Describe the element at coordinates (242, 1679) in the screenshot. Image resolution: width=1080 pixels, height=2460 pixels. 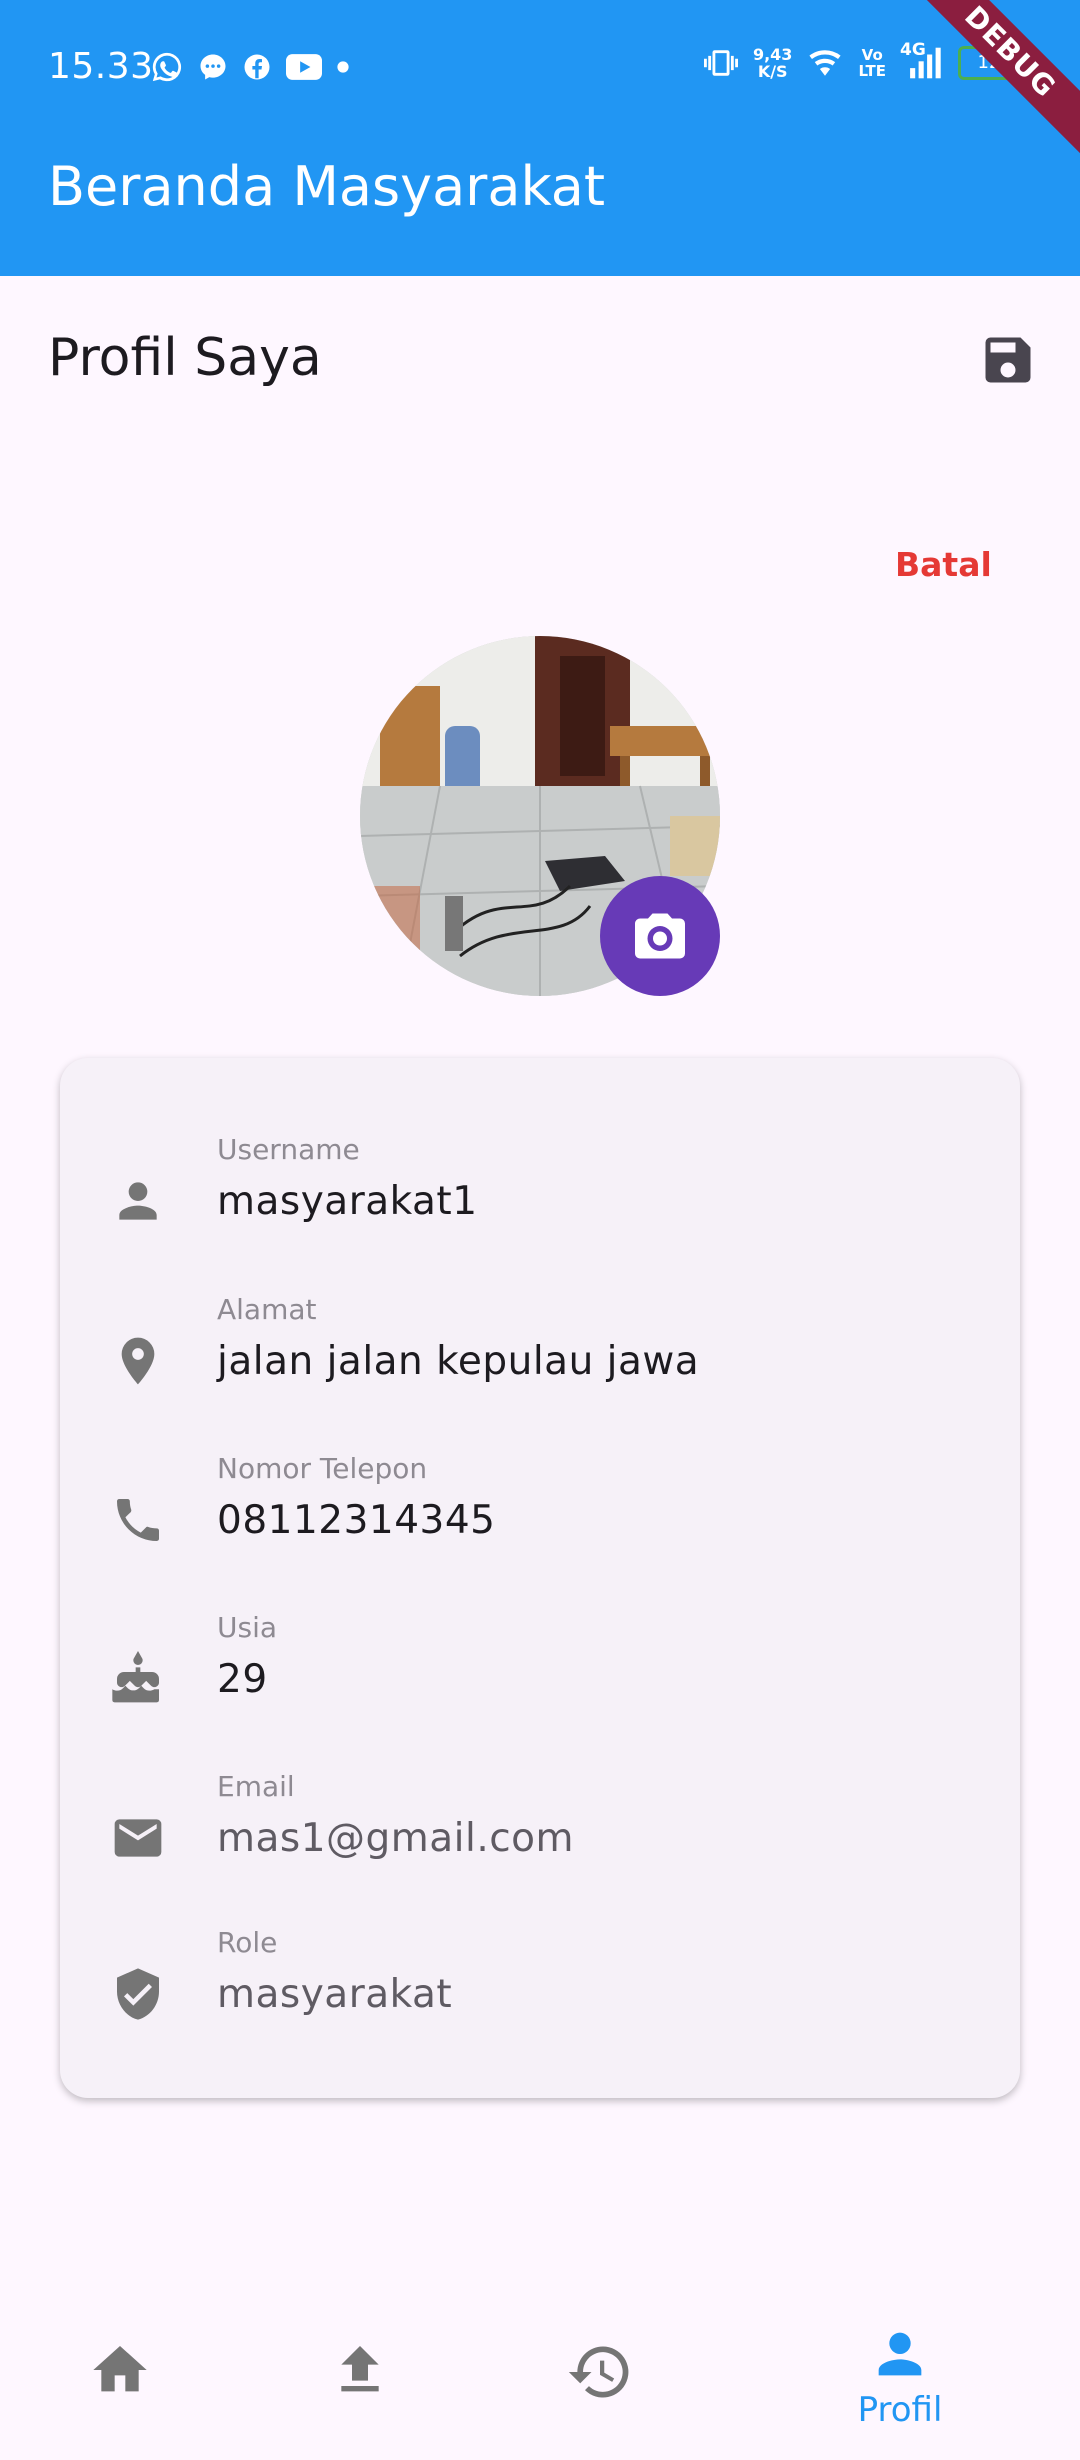
I see `field-value: 29` at that location.